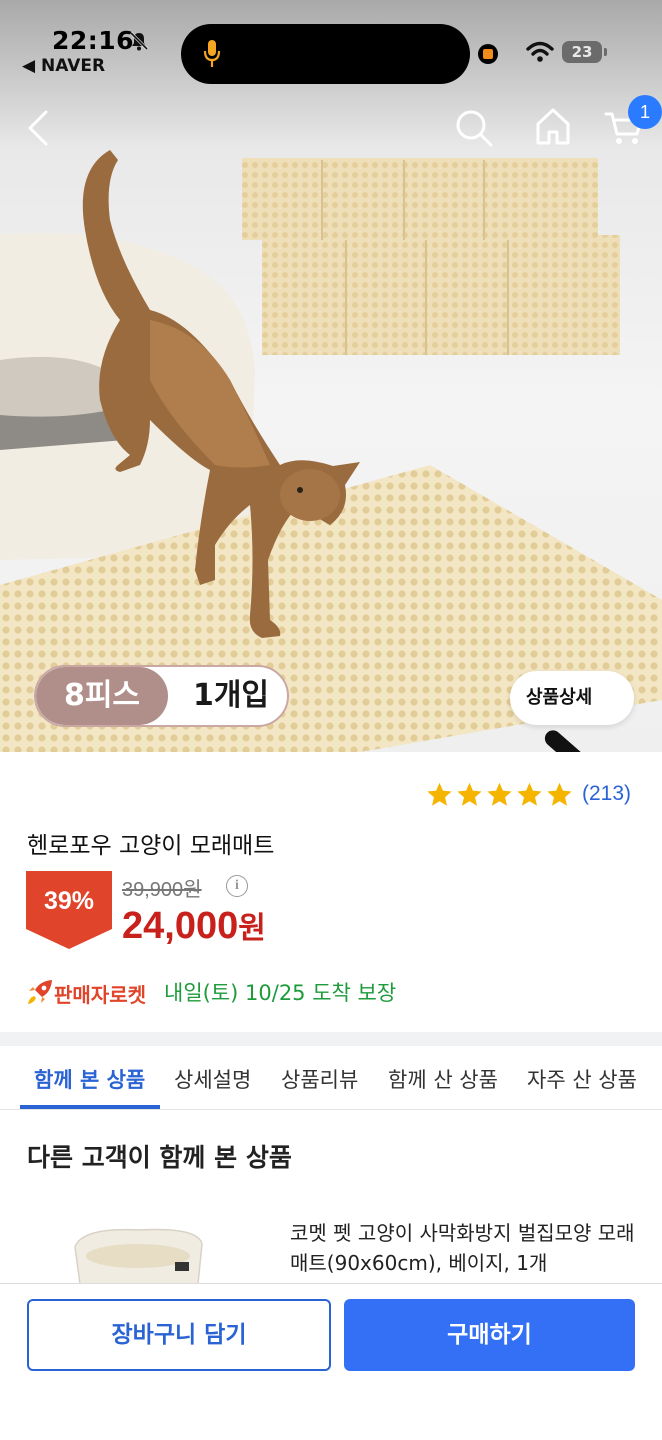 The image size is (662, 1440). Describe the element at coordinates (162, 890) in the screenshot. I see `original-price: 39,900원` at that location.